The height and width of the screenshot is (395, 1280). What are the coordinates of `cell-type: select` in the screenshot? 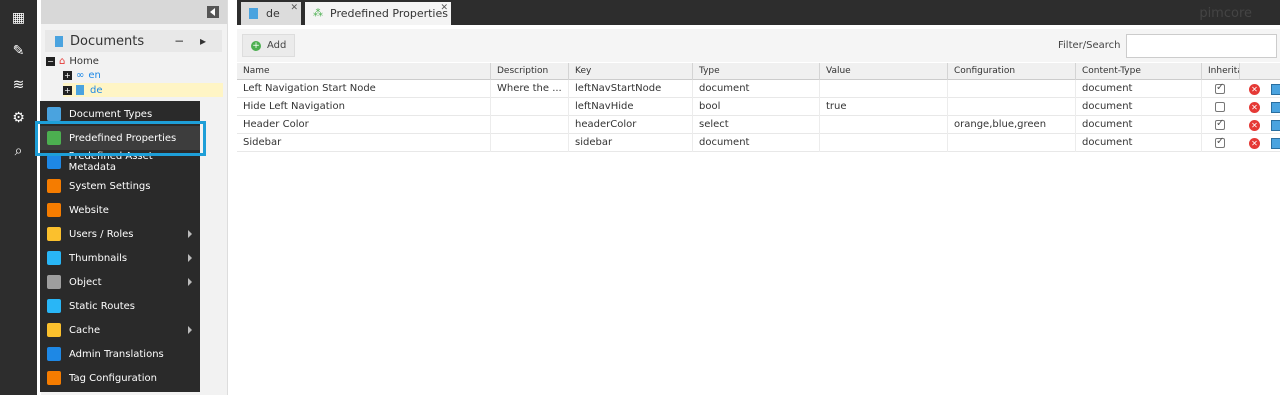 It's located at (756, 125).